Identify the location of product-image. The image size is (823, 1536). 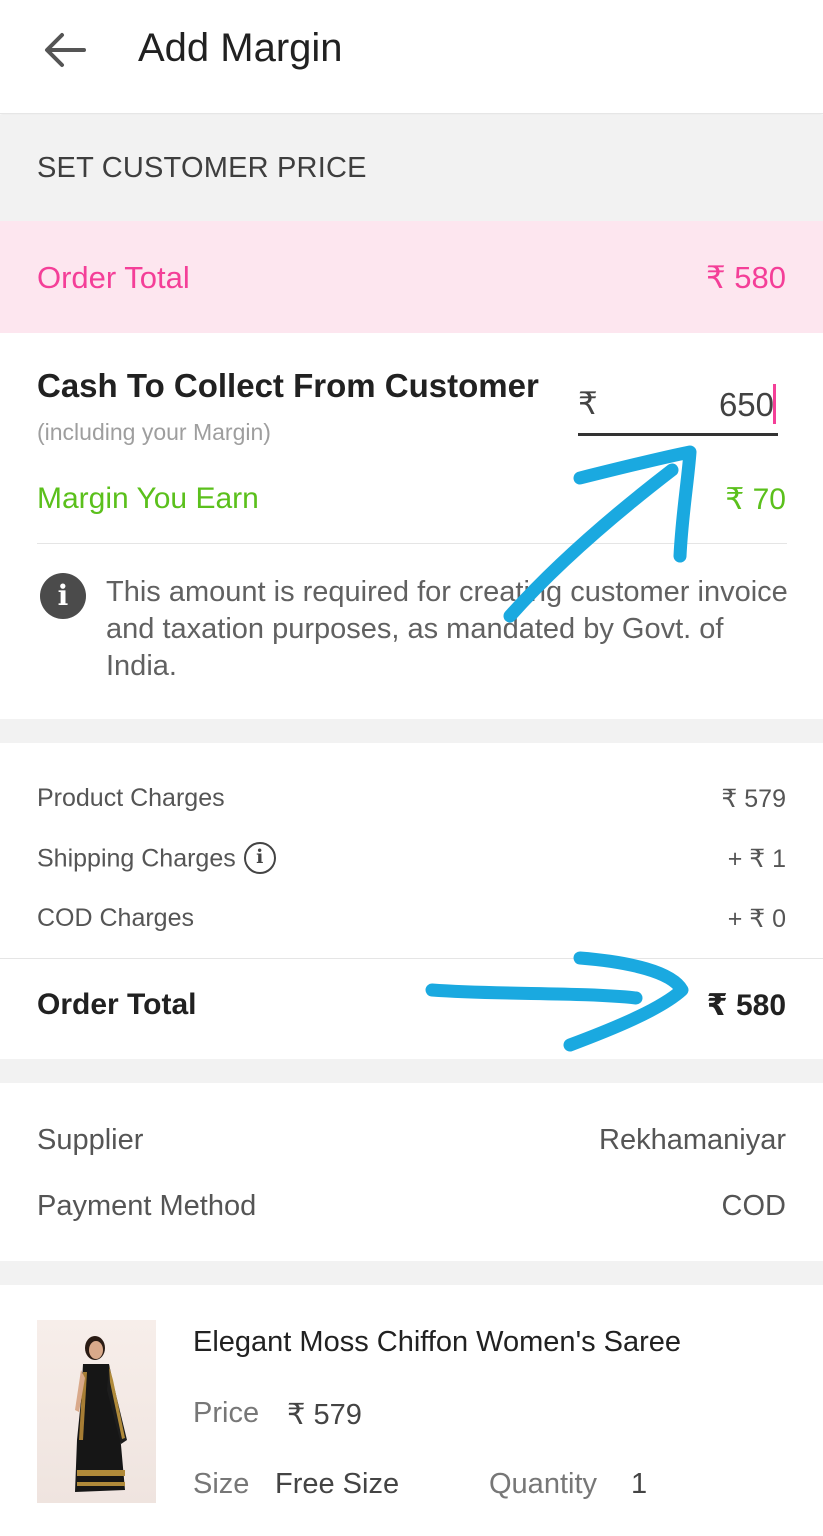
(96, 1411).